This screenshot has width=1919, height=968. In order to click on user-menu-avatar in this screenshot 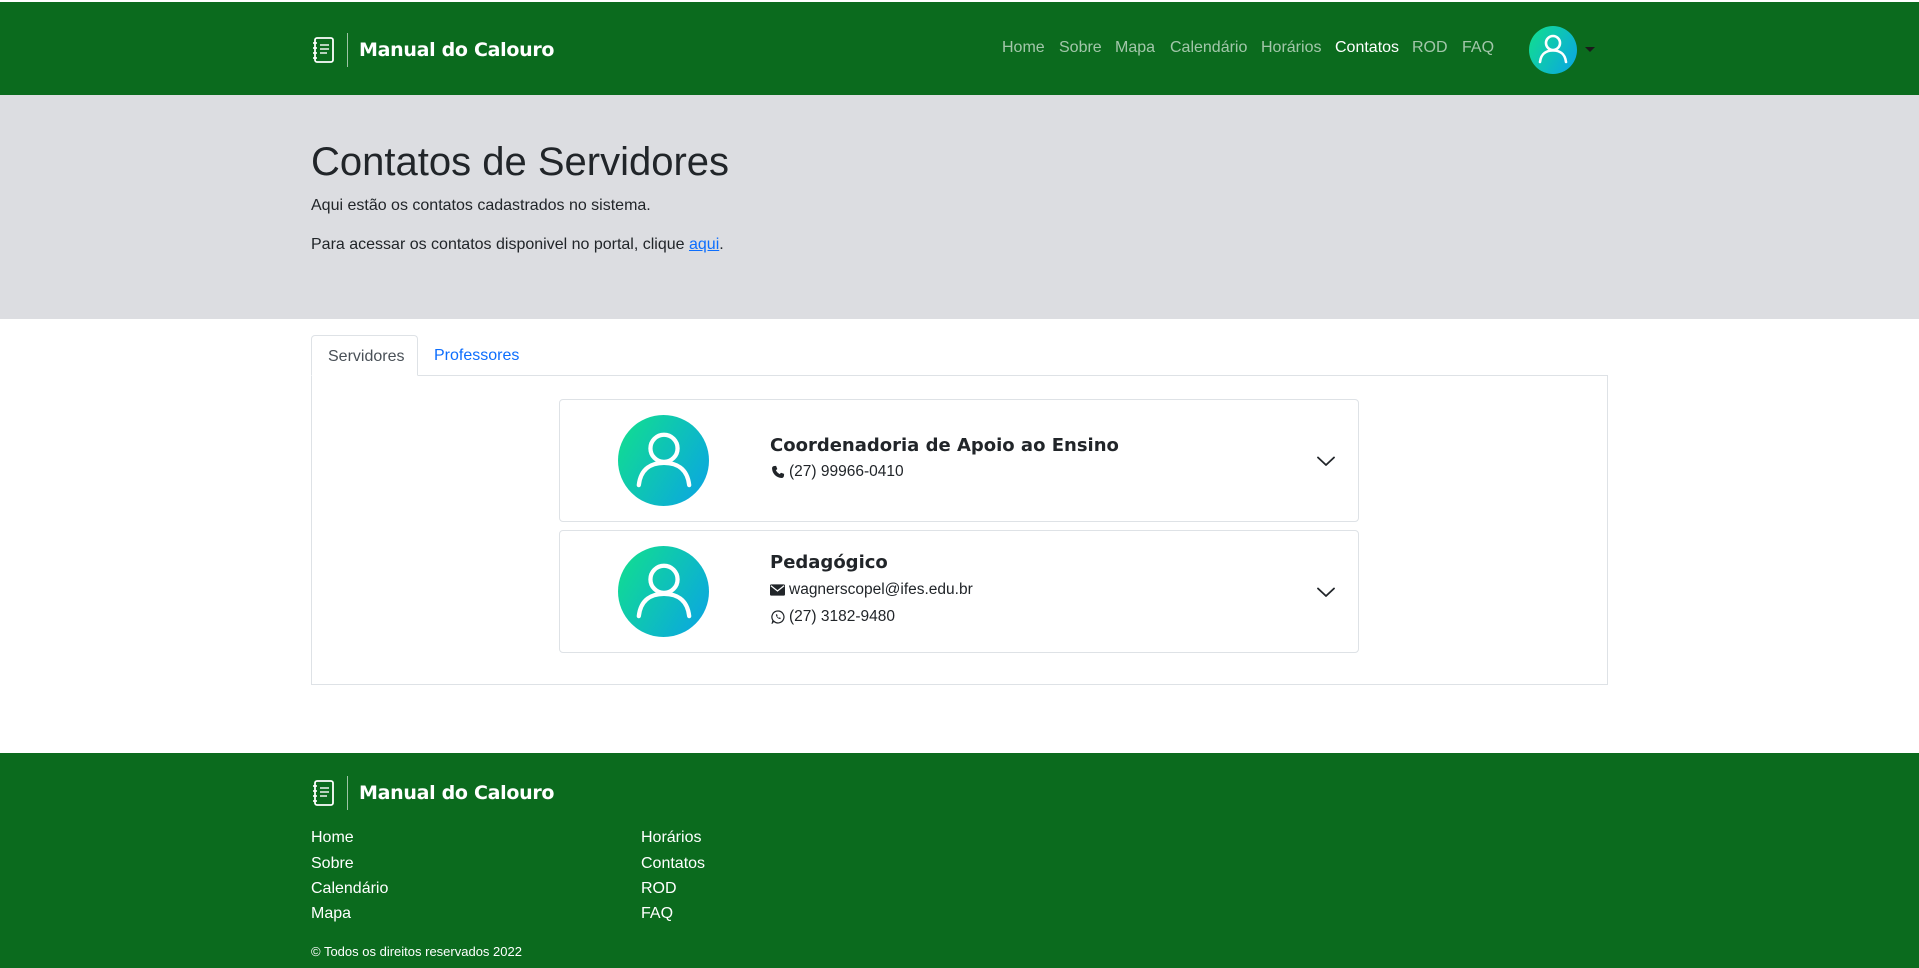, I will do `click(1553, 50)`.